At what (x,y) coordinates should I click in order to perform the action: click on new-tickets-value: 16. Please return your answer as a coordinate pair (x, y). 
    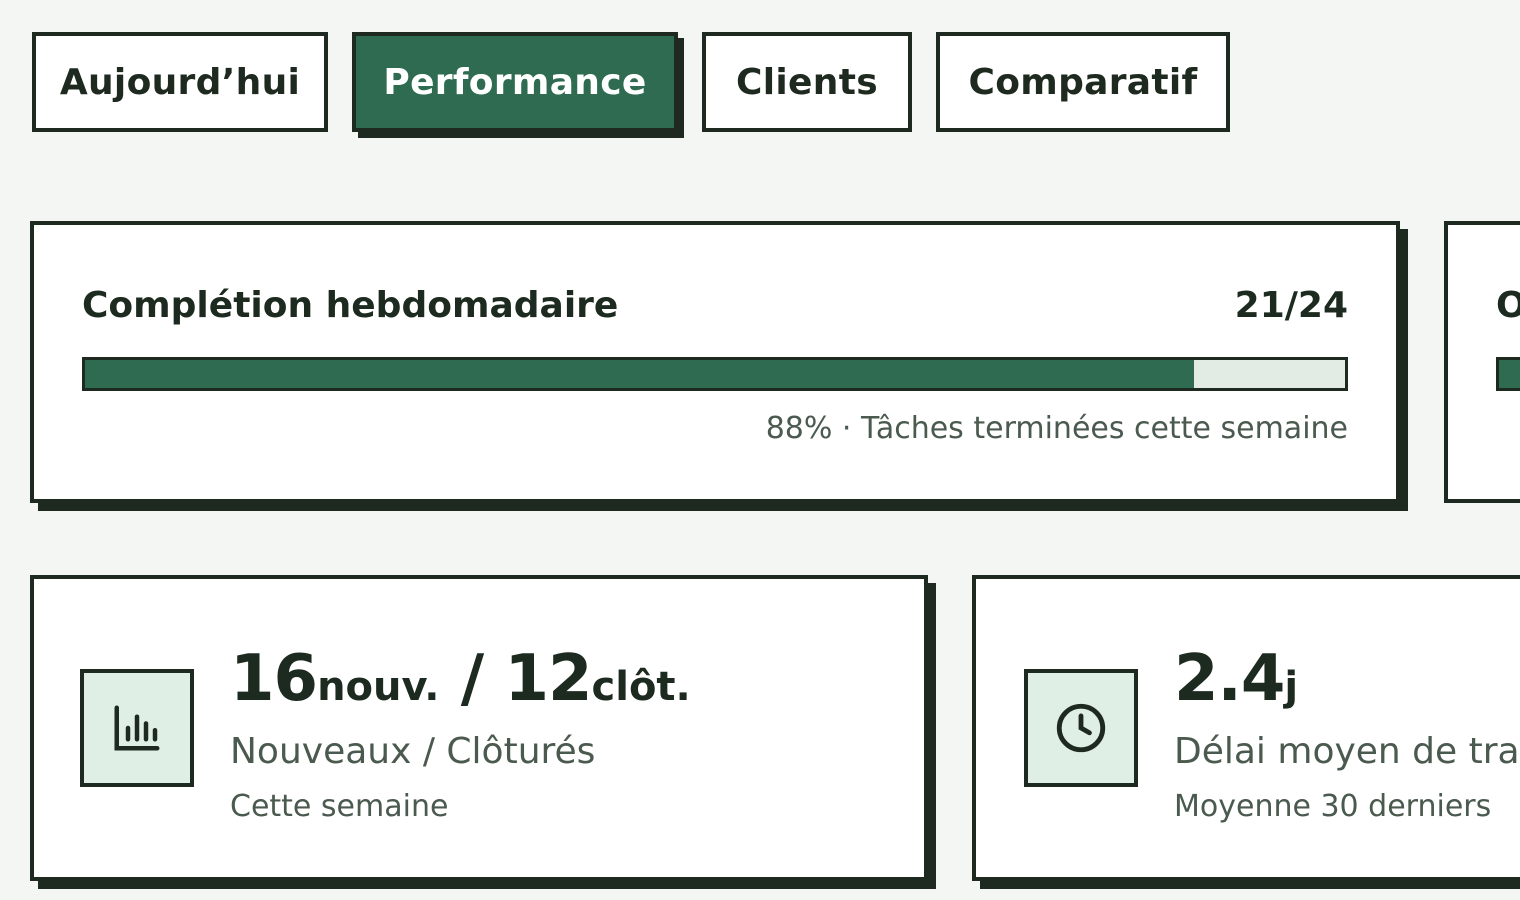
    Looking at the image, I should click on (274, 679).